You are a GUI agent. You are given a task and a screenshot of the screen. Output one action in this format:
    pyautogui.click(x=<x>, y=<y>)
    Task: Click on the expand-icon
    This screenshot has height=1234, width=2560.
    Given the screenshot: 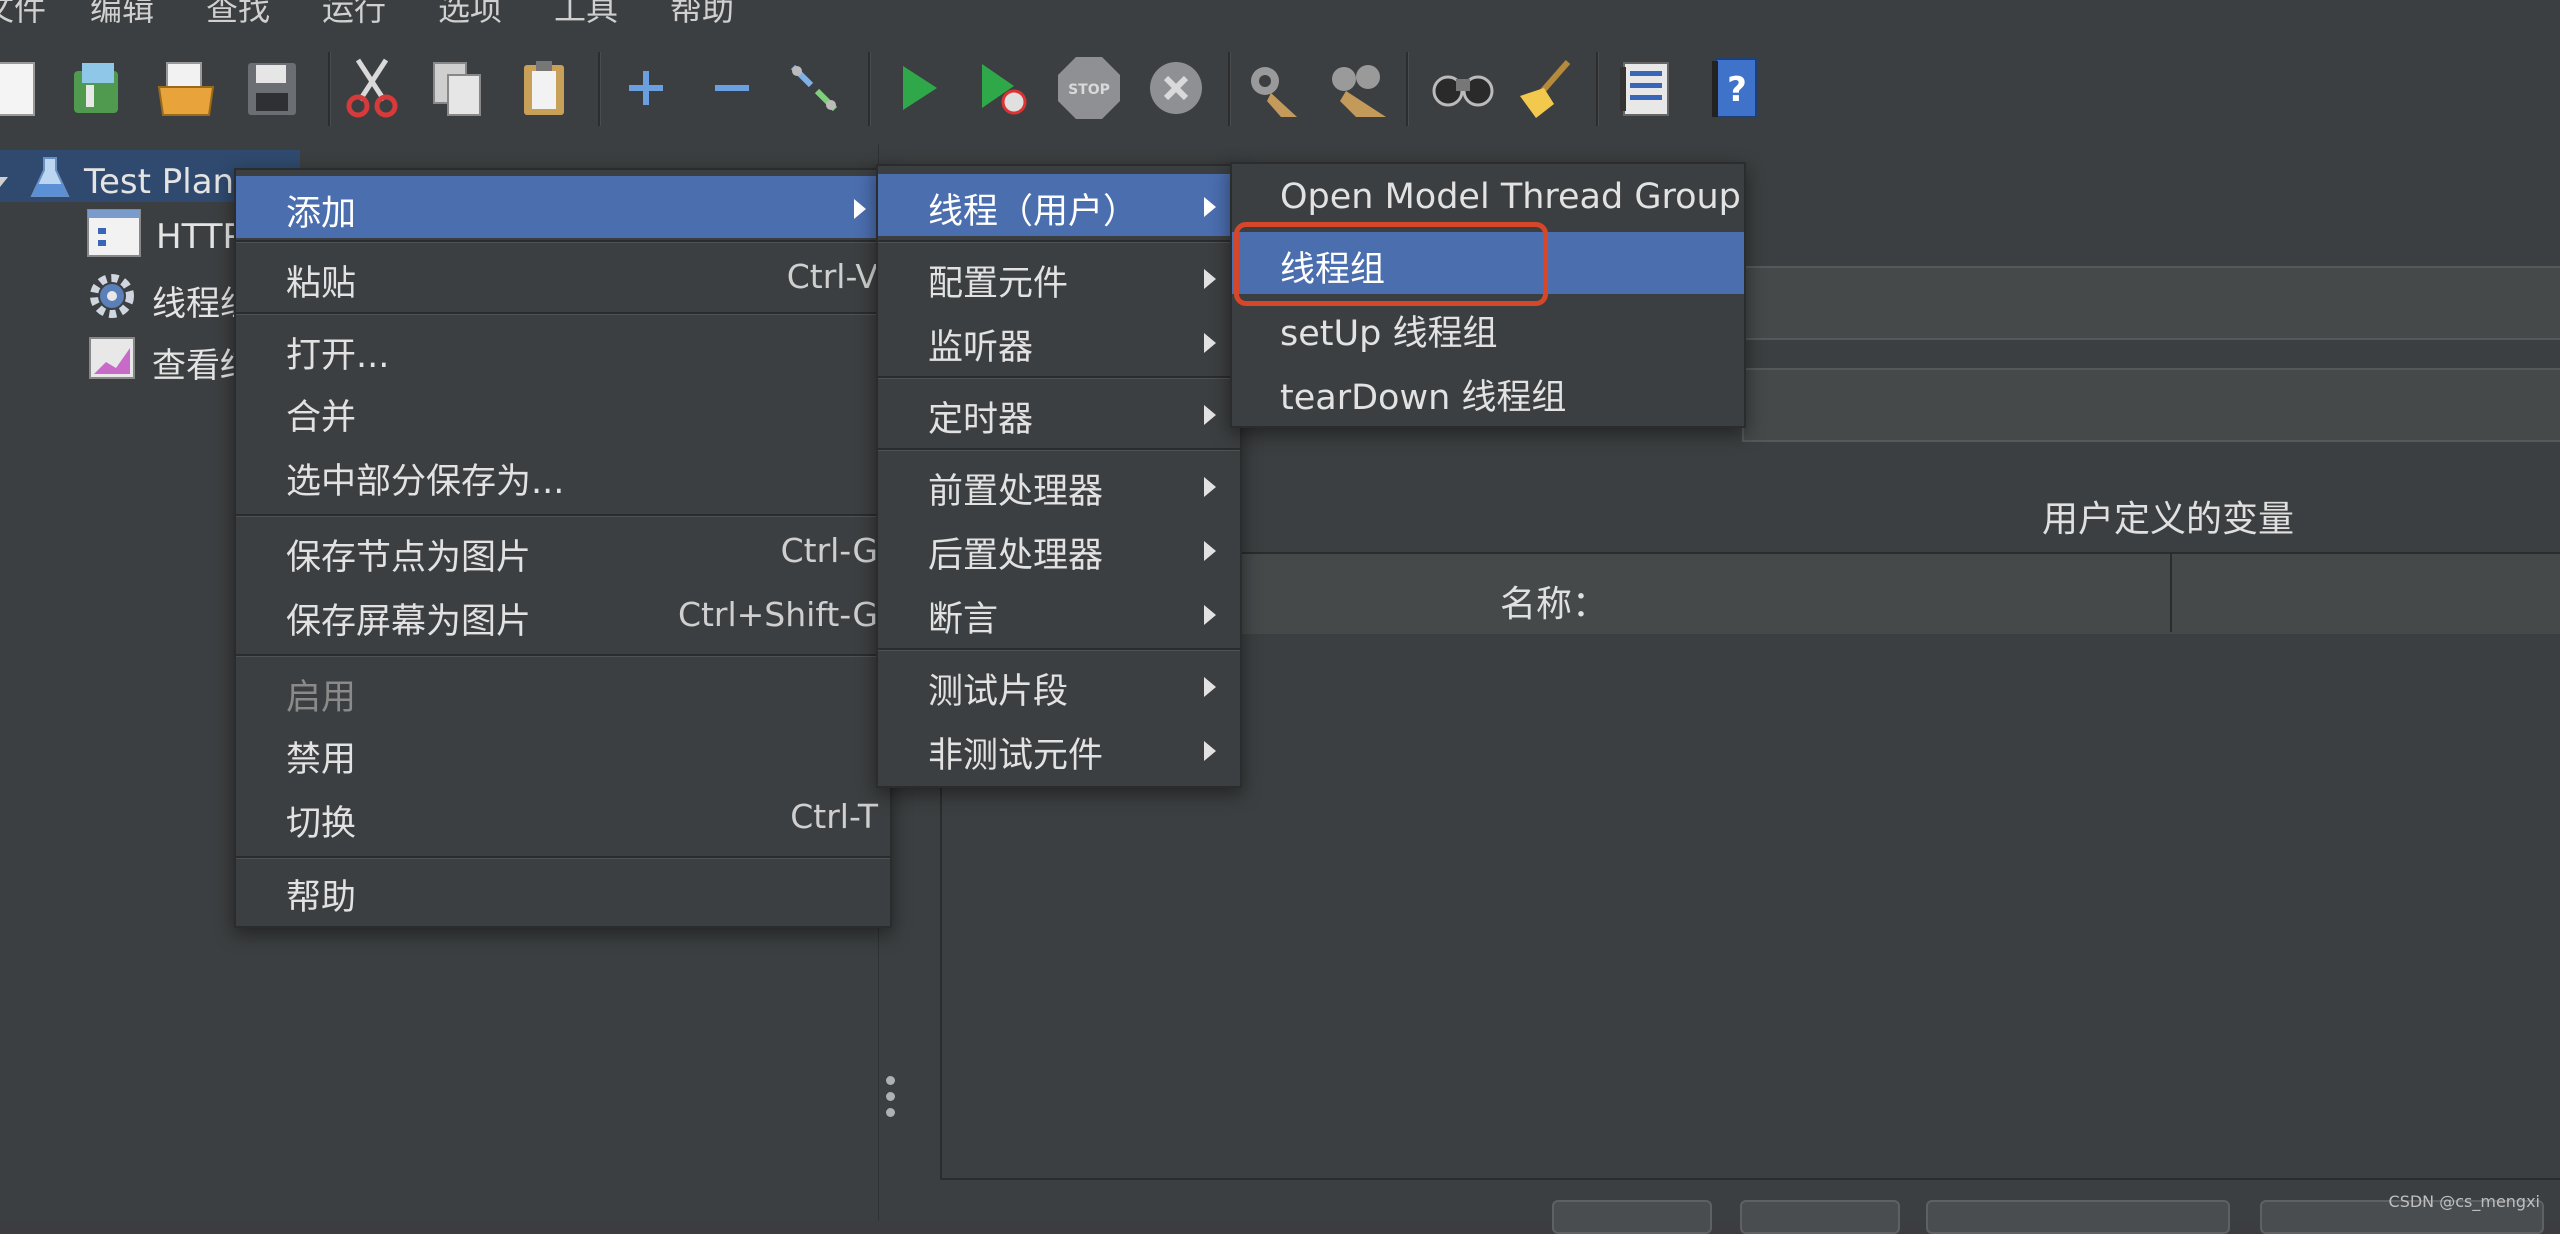 What is the action you would take?
    pyautogui.click(x=646, y=88)
    